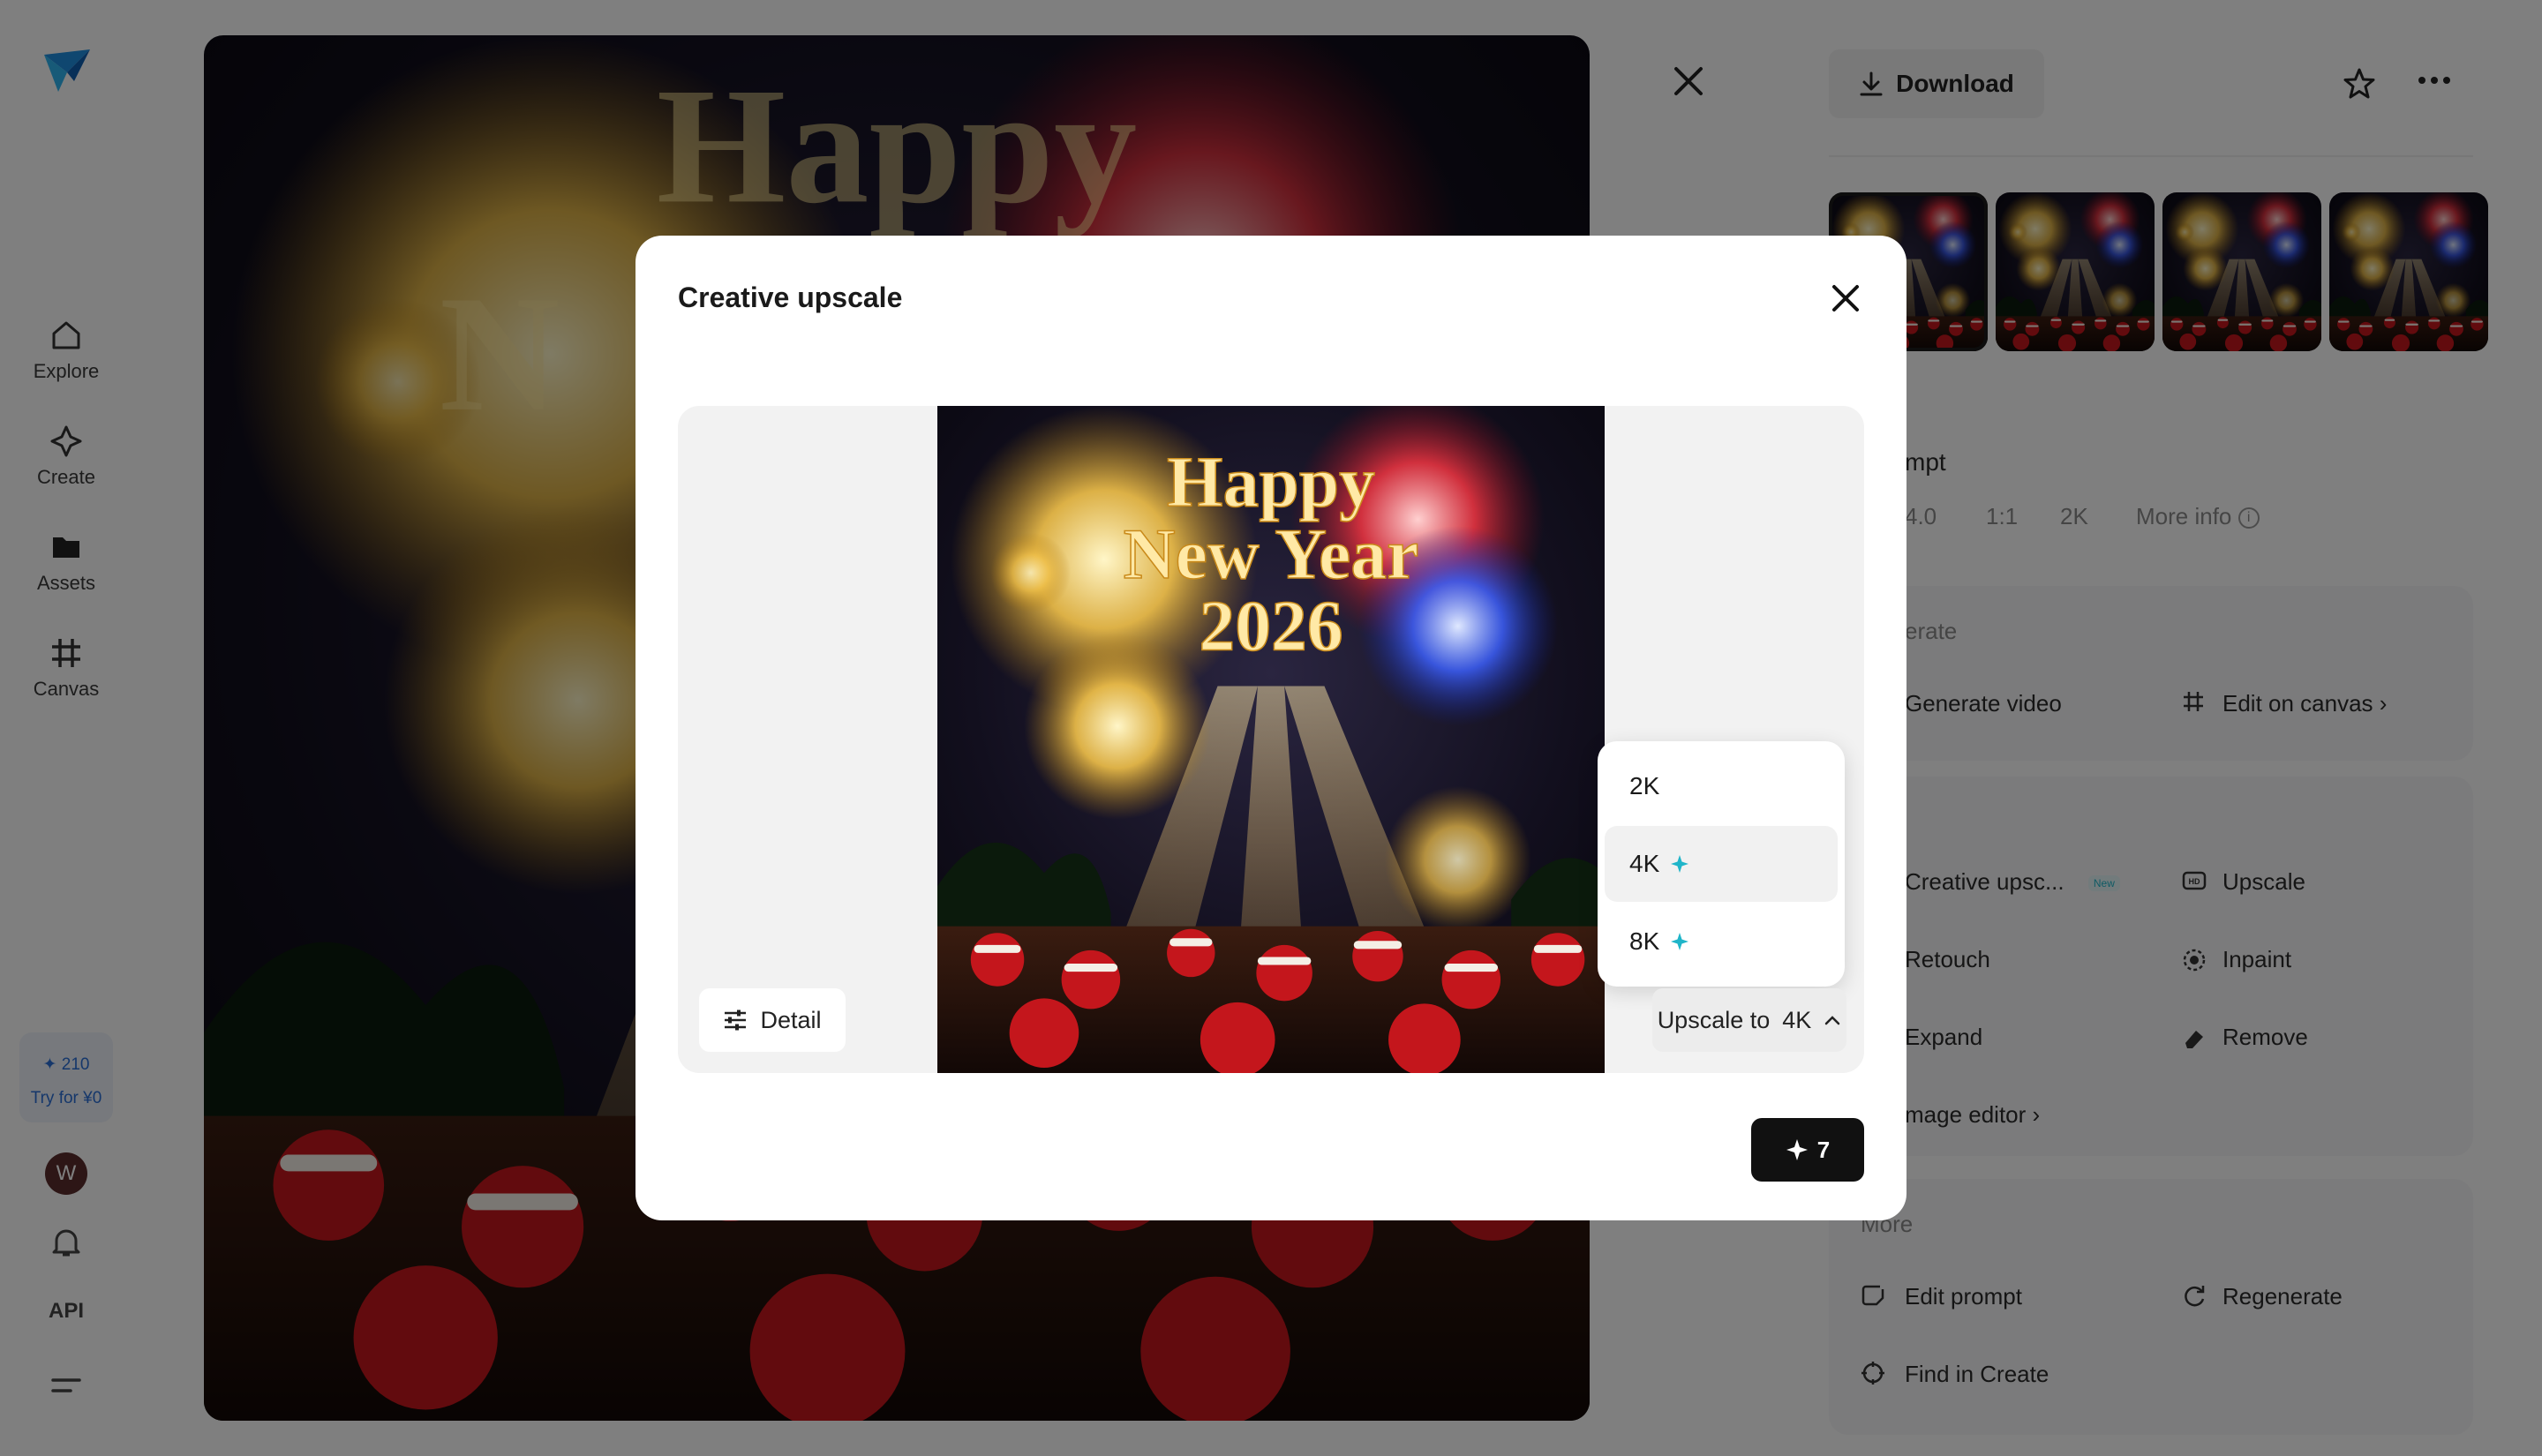 The image size is (2542, 1456). Describe the element at coordinates (1644, 785) in the screenshot. I see `option-label: 2K` at that location.